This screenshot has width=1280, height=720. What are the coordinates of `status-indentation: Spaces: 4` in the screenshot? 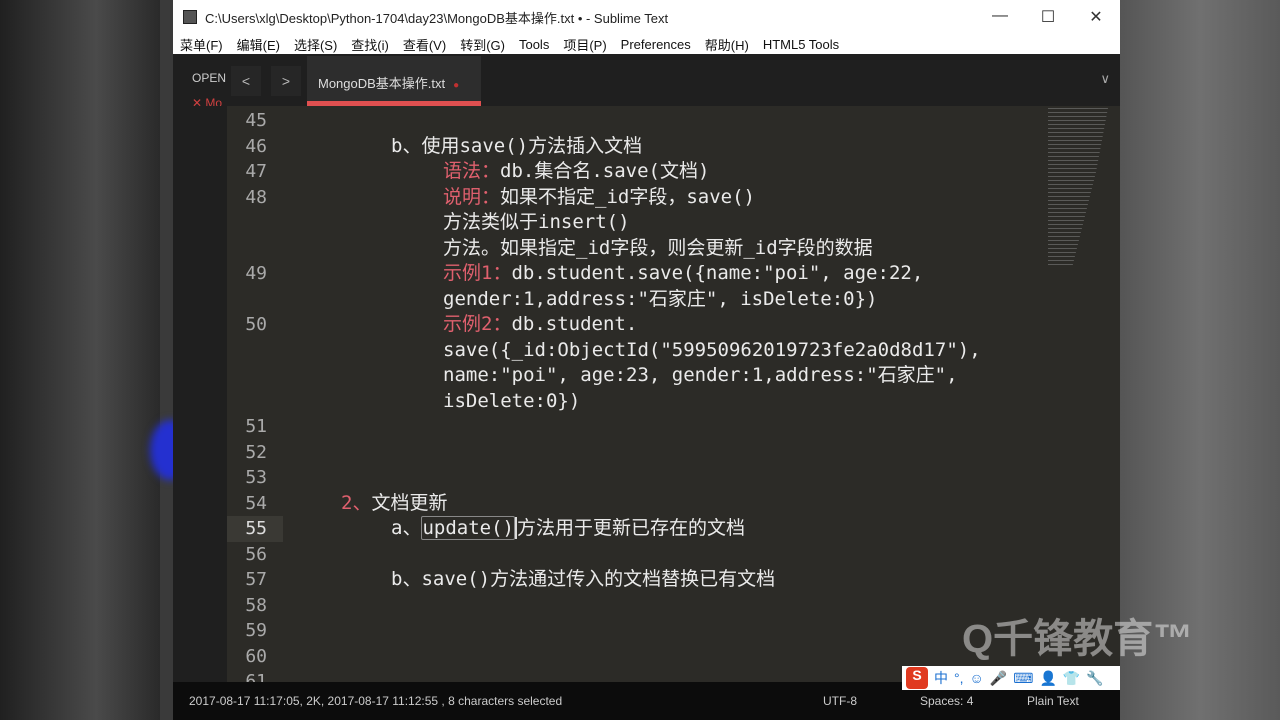 It's located at (946, 701).